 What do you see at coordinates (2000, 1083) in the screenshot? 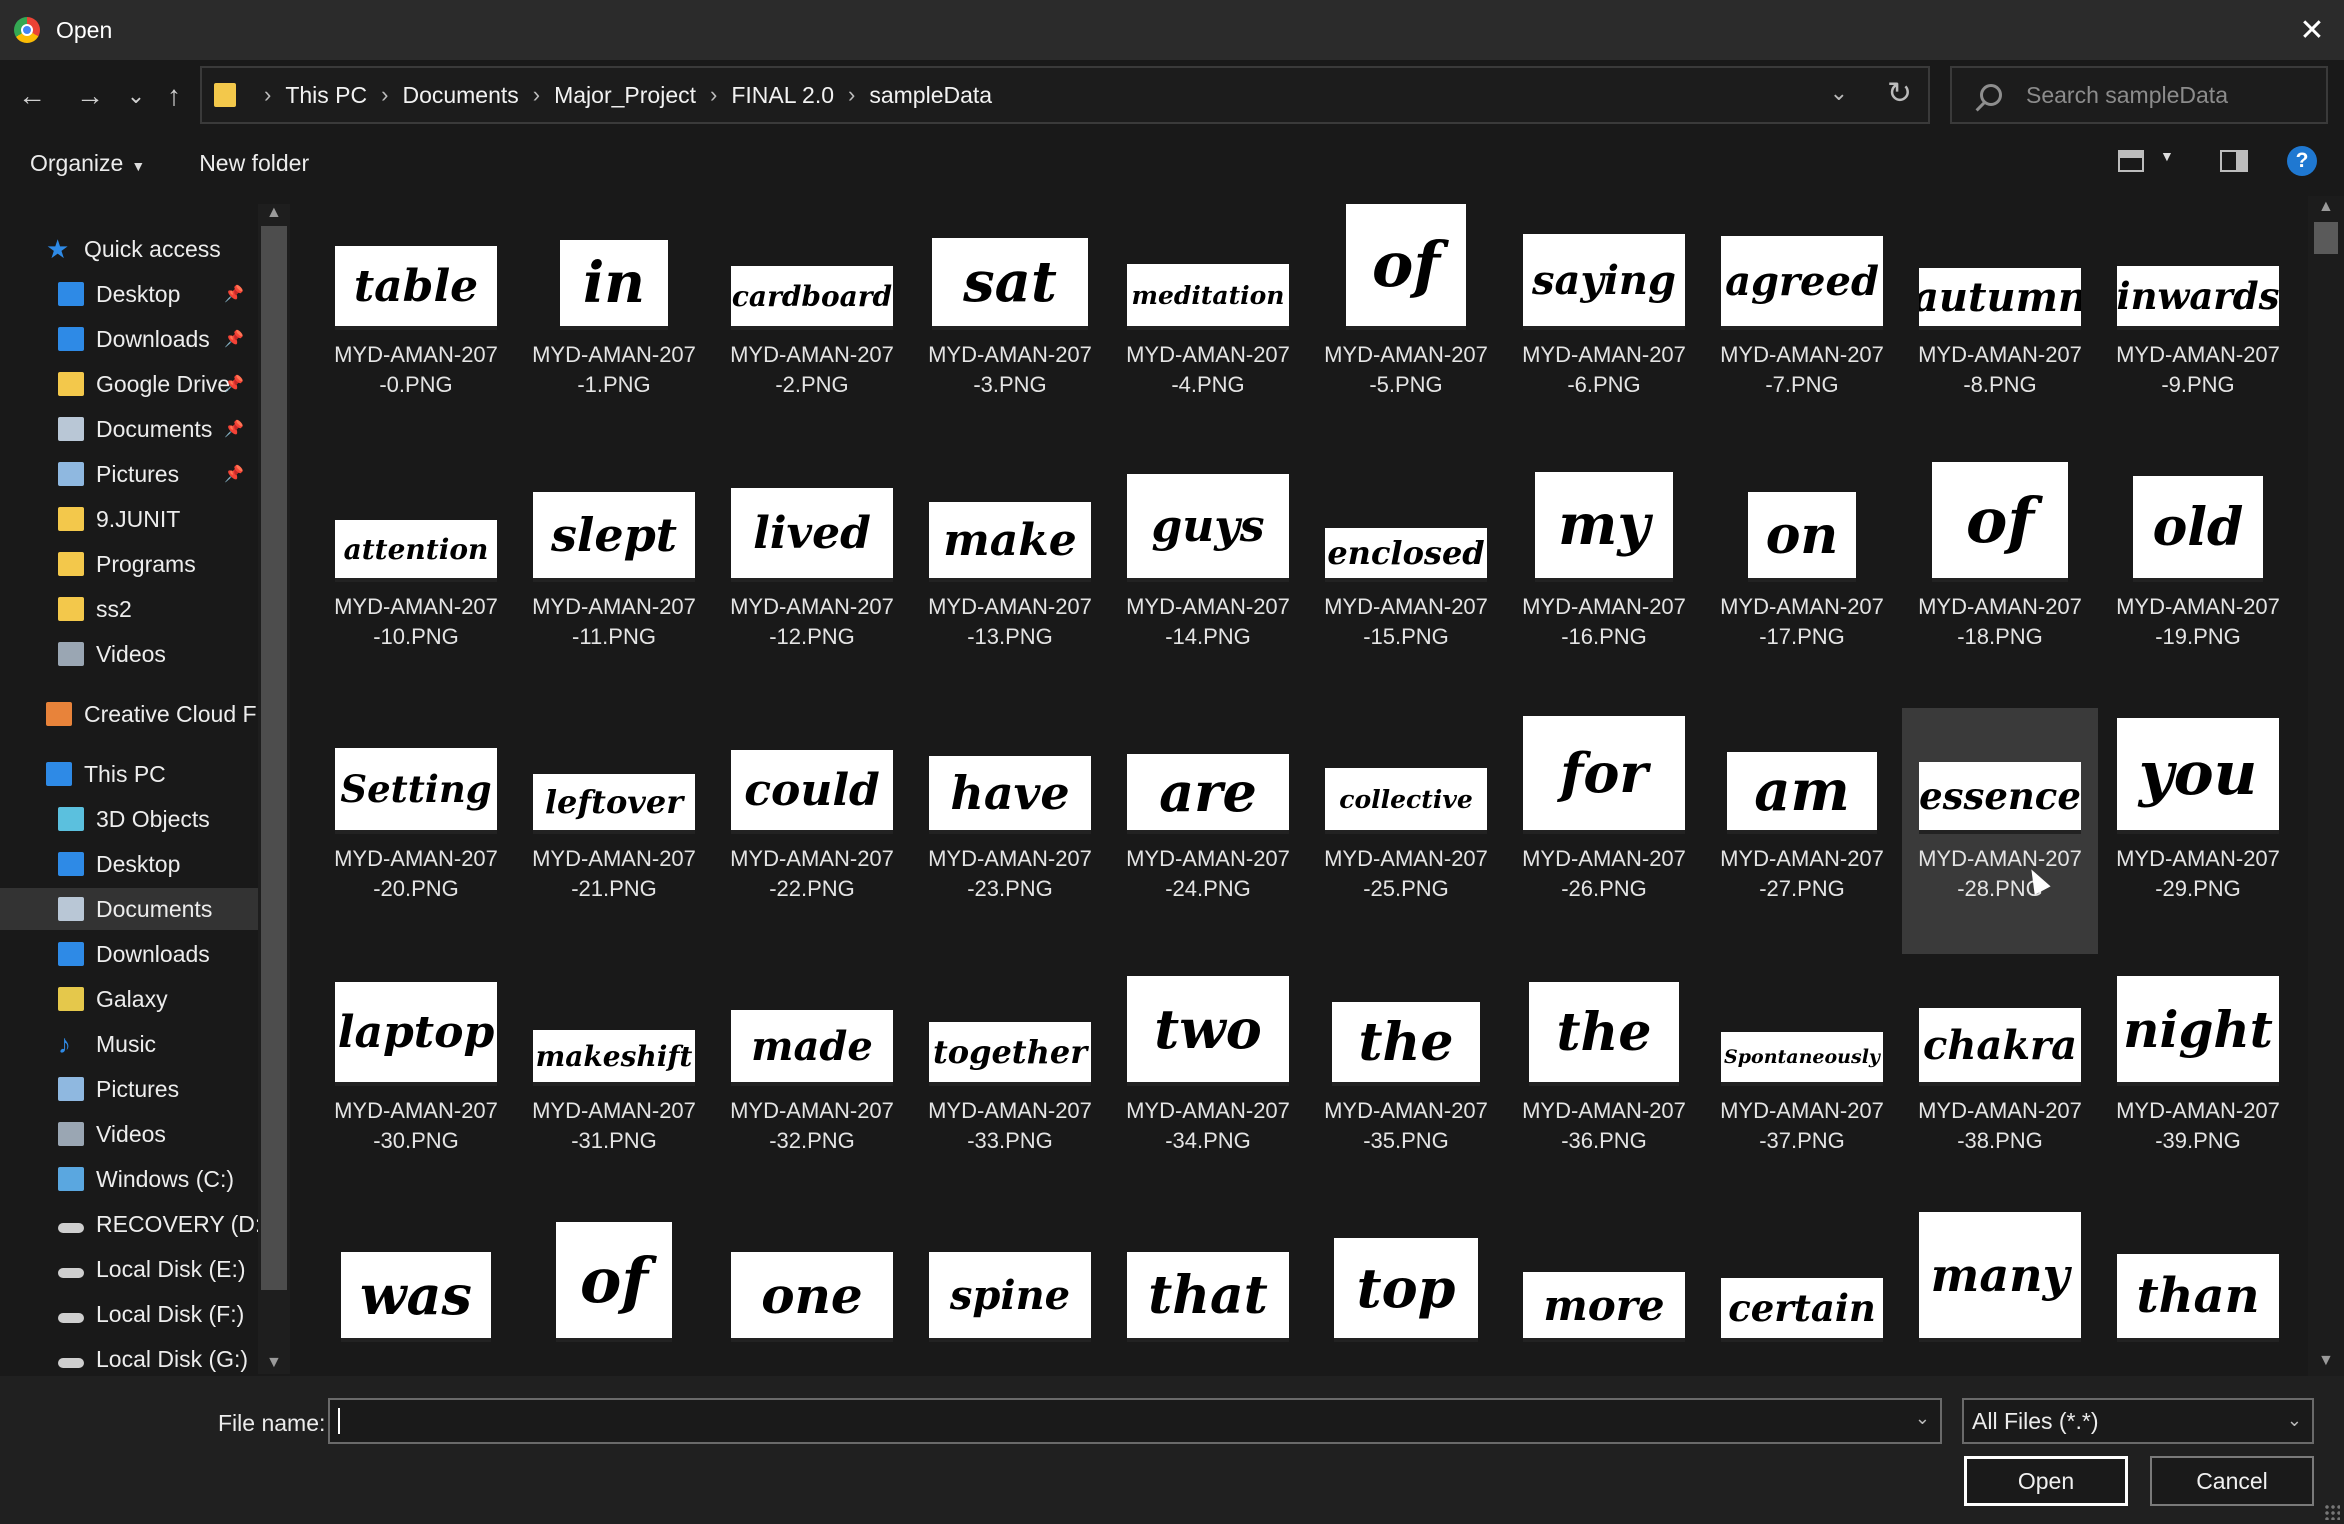
I see `file-item: chakra MYD-AMAN-207 -38.PNG` at bounding box center [2000, 1083].